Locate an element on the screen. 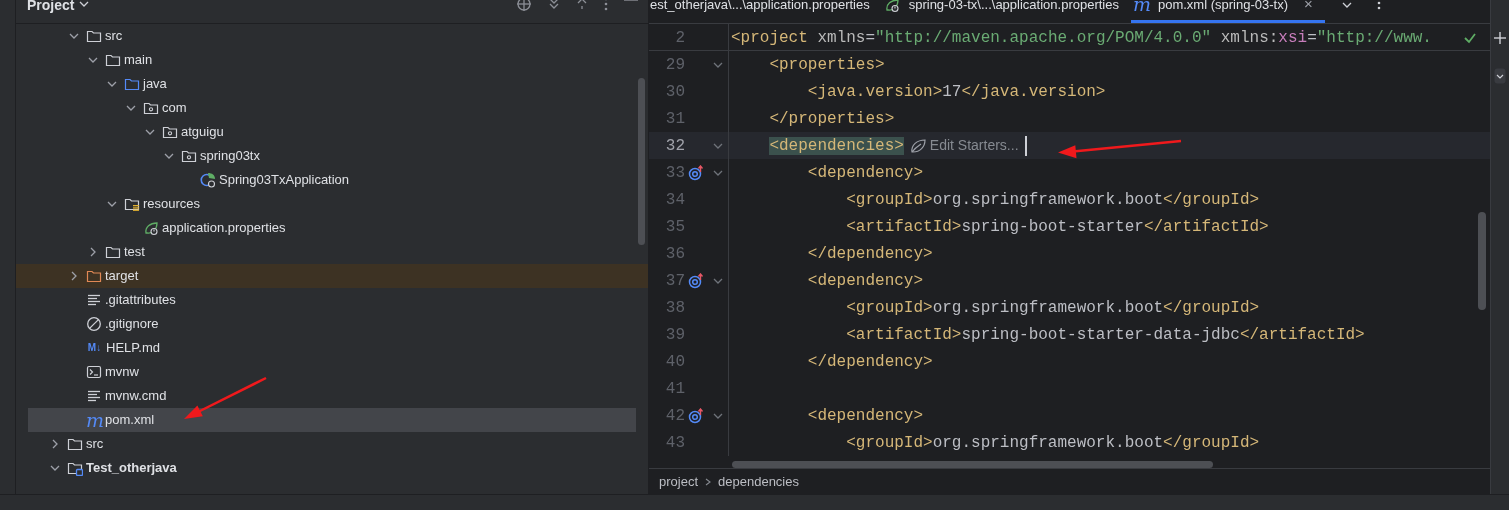  tree-item: atguigu is located at coordinates (332, 132).